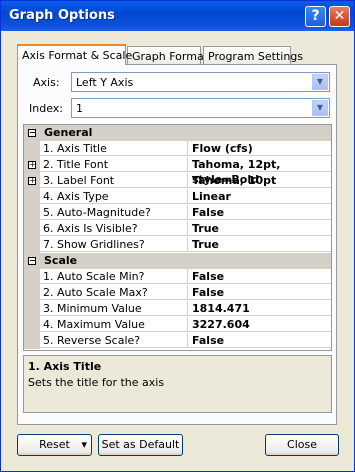 The width and height of the screenshot is (355, 472). What do you see at coordinates (177, 16) in the screenshot?
I see `title-bar: Graph Options ? ✕` at bounding box center [177, 16].